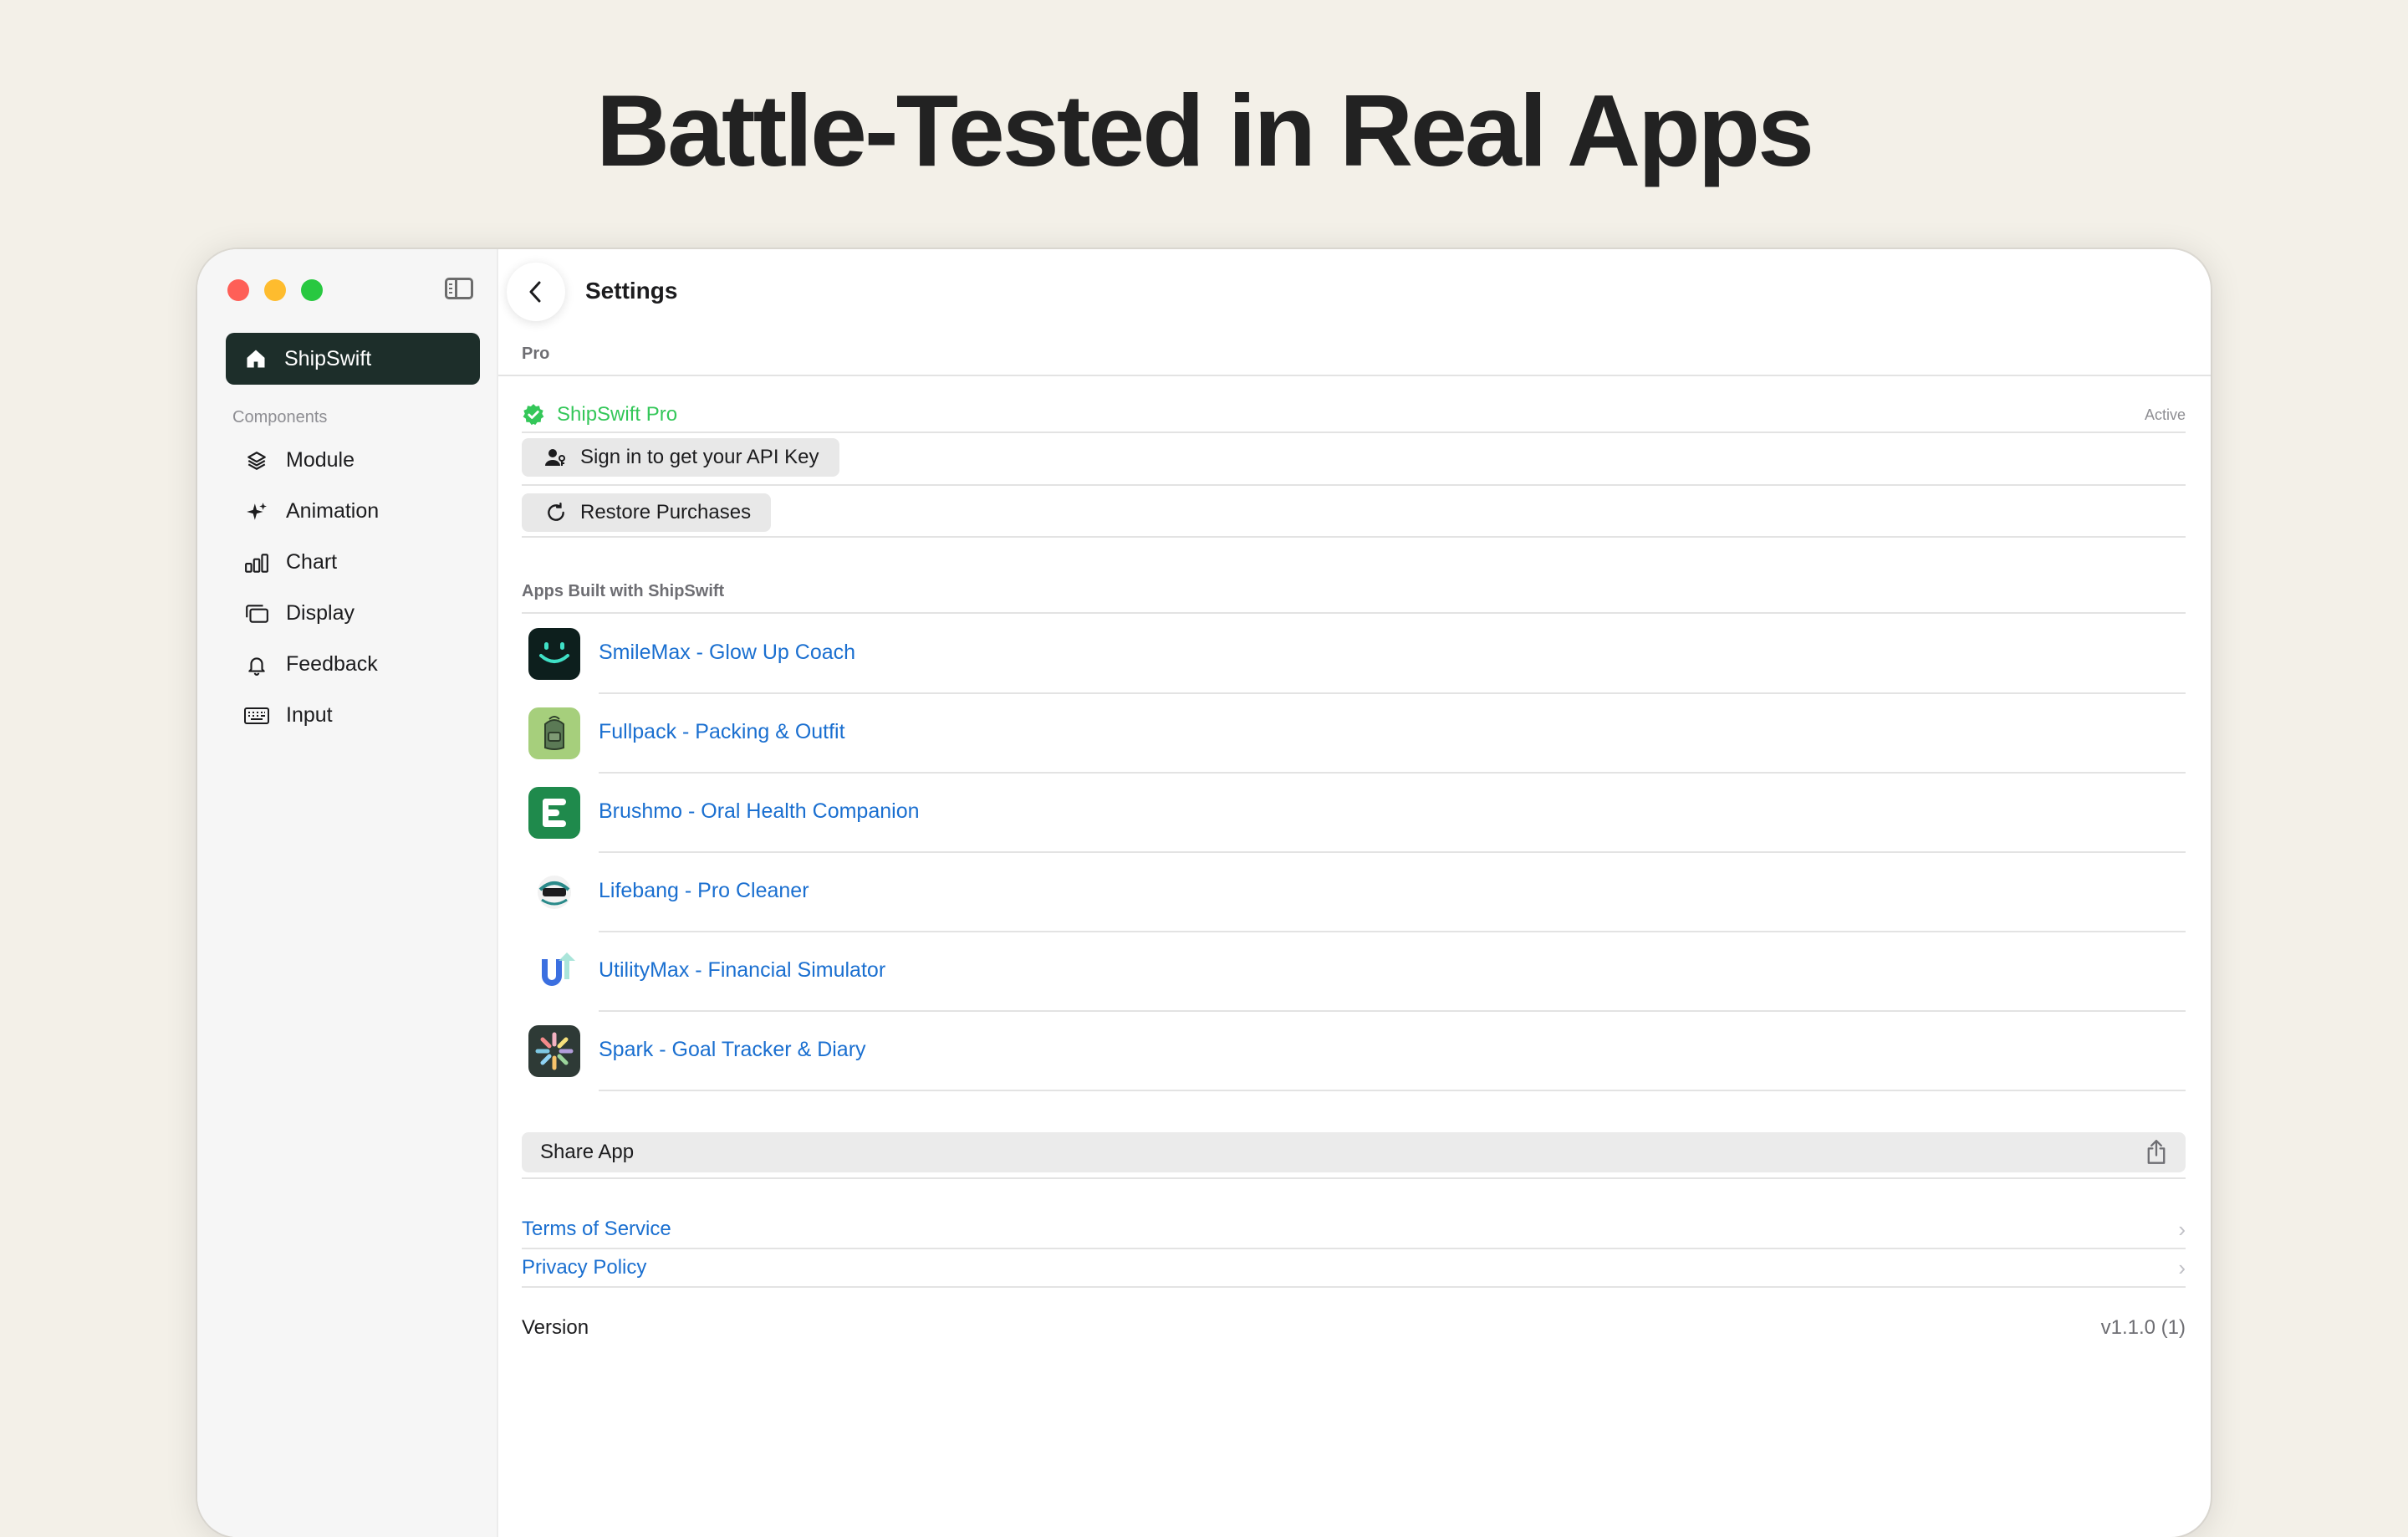  I want to click on lifebang-app-icon, so click(554, 892).